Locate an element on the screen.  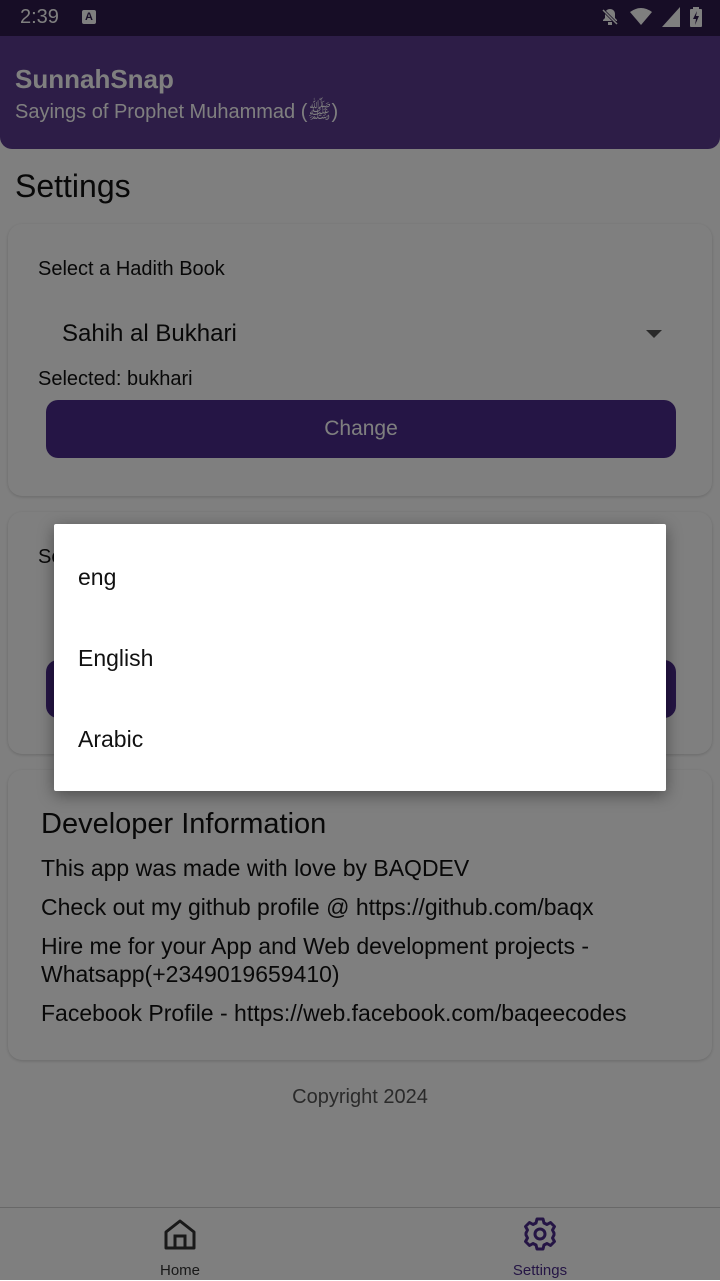
menu-item-english: English is located at coordinates (360, 659).